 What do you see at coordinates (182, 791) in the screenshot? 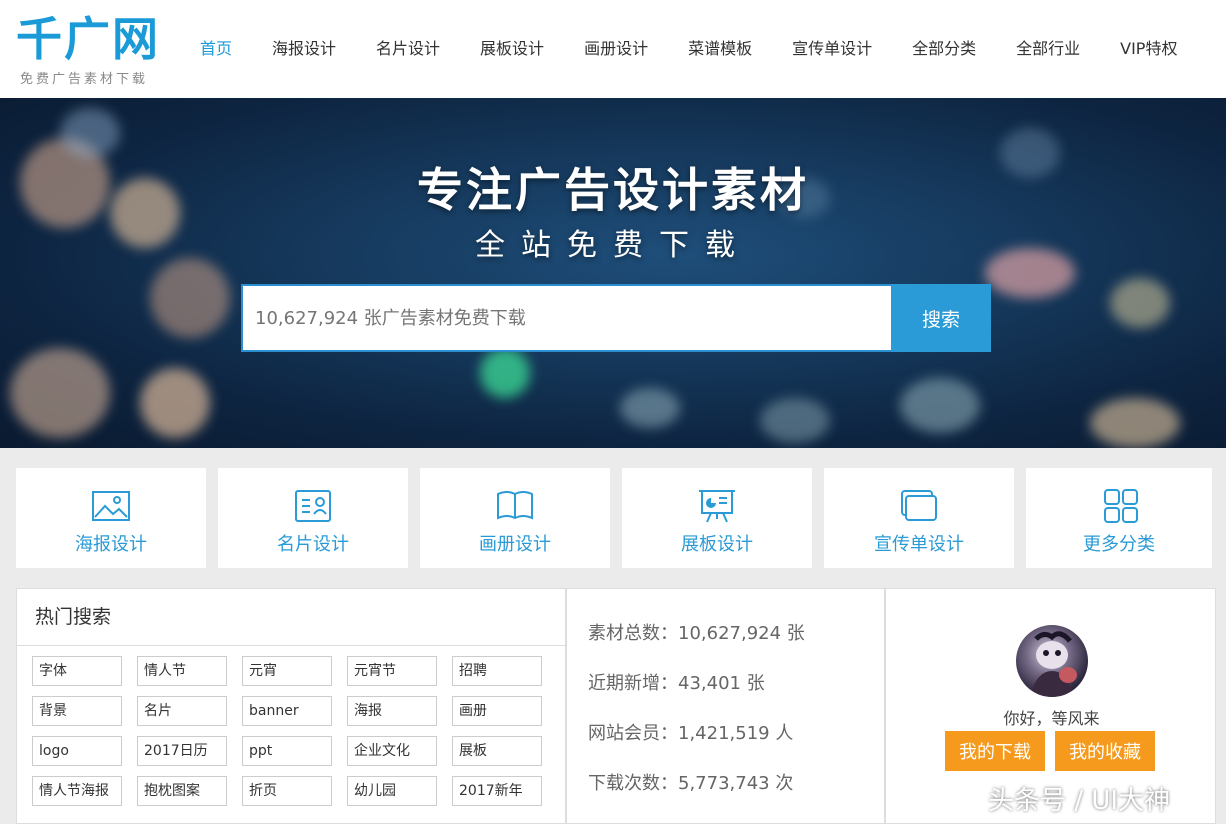
I see `hot-tag: 抱枕图案` at bounding box center [182, 791].